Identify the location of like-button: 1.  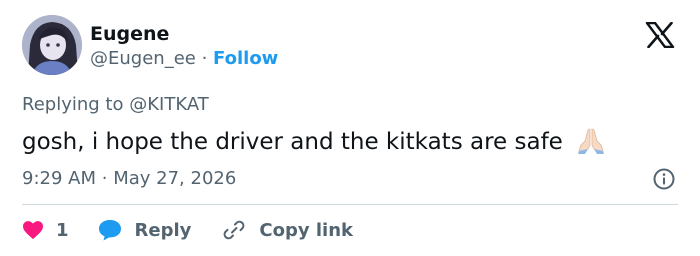
(45, 230).